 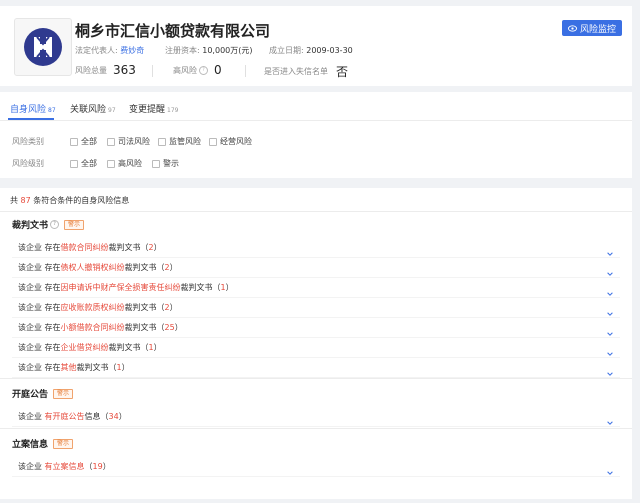 What do you see at coordinates (316, 417) in the screenshot?
I see `risk-row: 该企业 有开庭公告信息（34）` at bounding box center [316, 417].